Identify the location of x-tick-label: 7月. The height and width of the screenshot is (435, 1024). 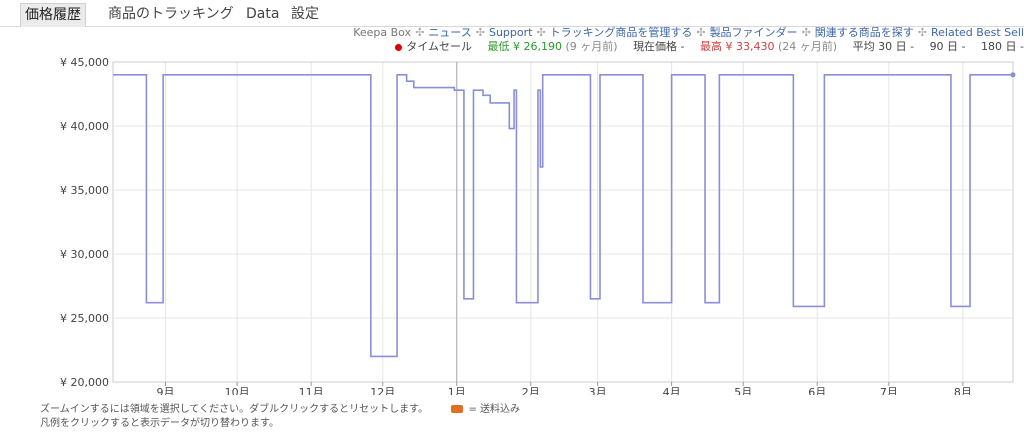
(889, 390).